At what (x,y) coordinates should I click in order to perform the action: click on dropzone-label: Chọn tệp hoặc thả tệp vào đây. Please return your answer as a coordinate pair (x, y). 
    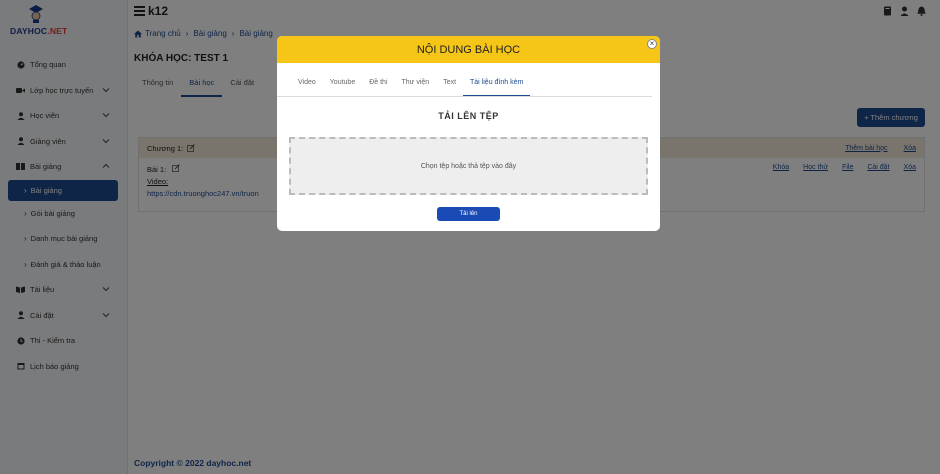
    Looking at the image, I should click on (468, 166).